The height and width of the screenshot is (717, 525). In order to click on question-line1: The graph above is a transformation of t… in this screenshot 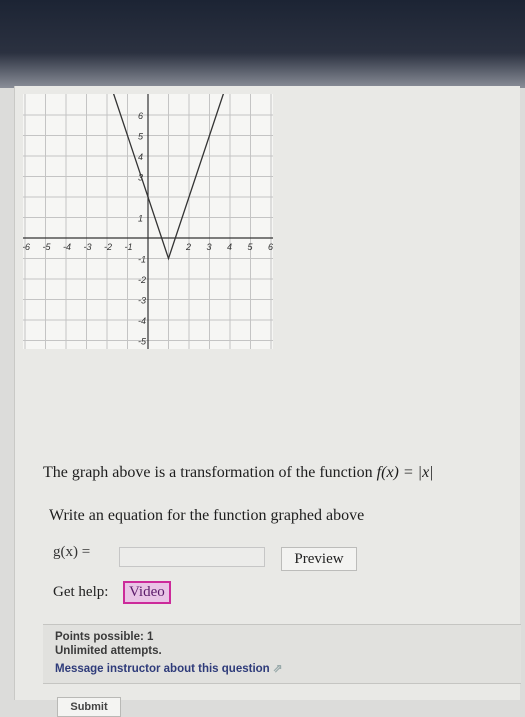, I will do `click(208, 472)`.